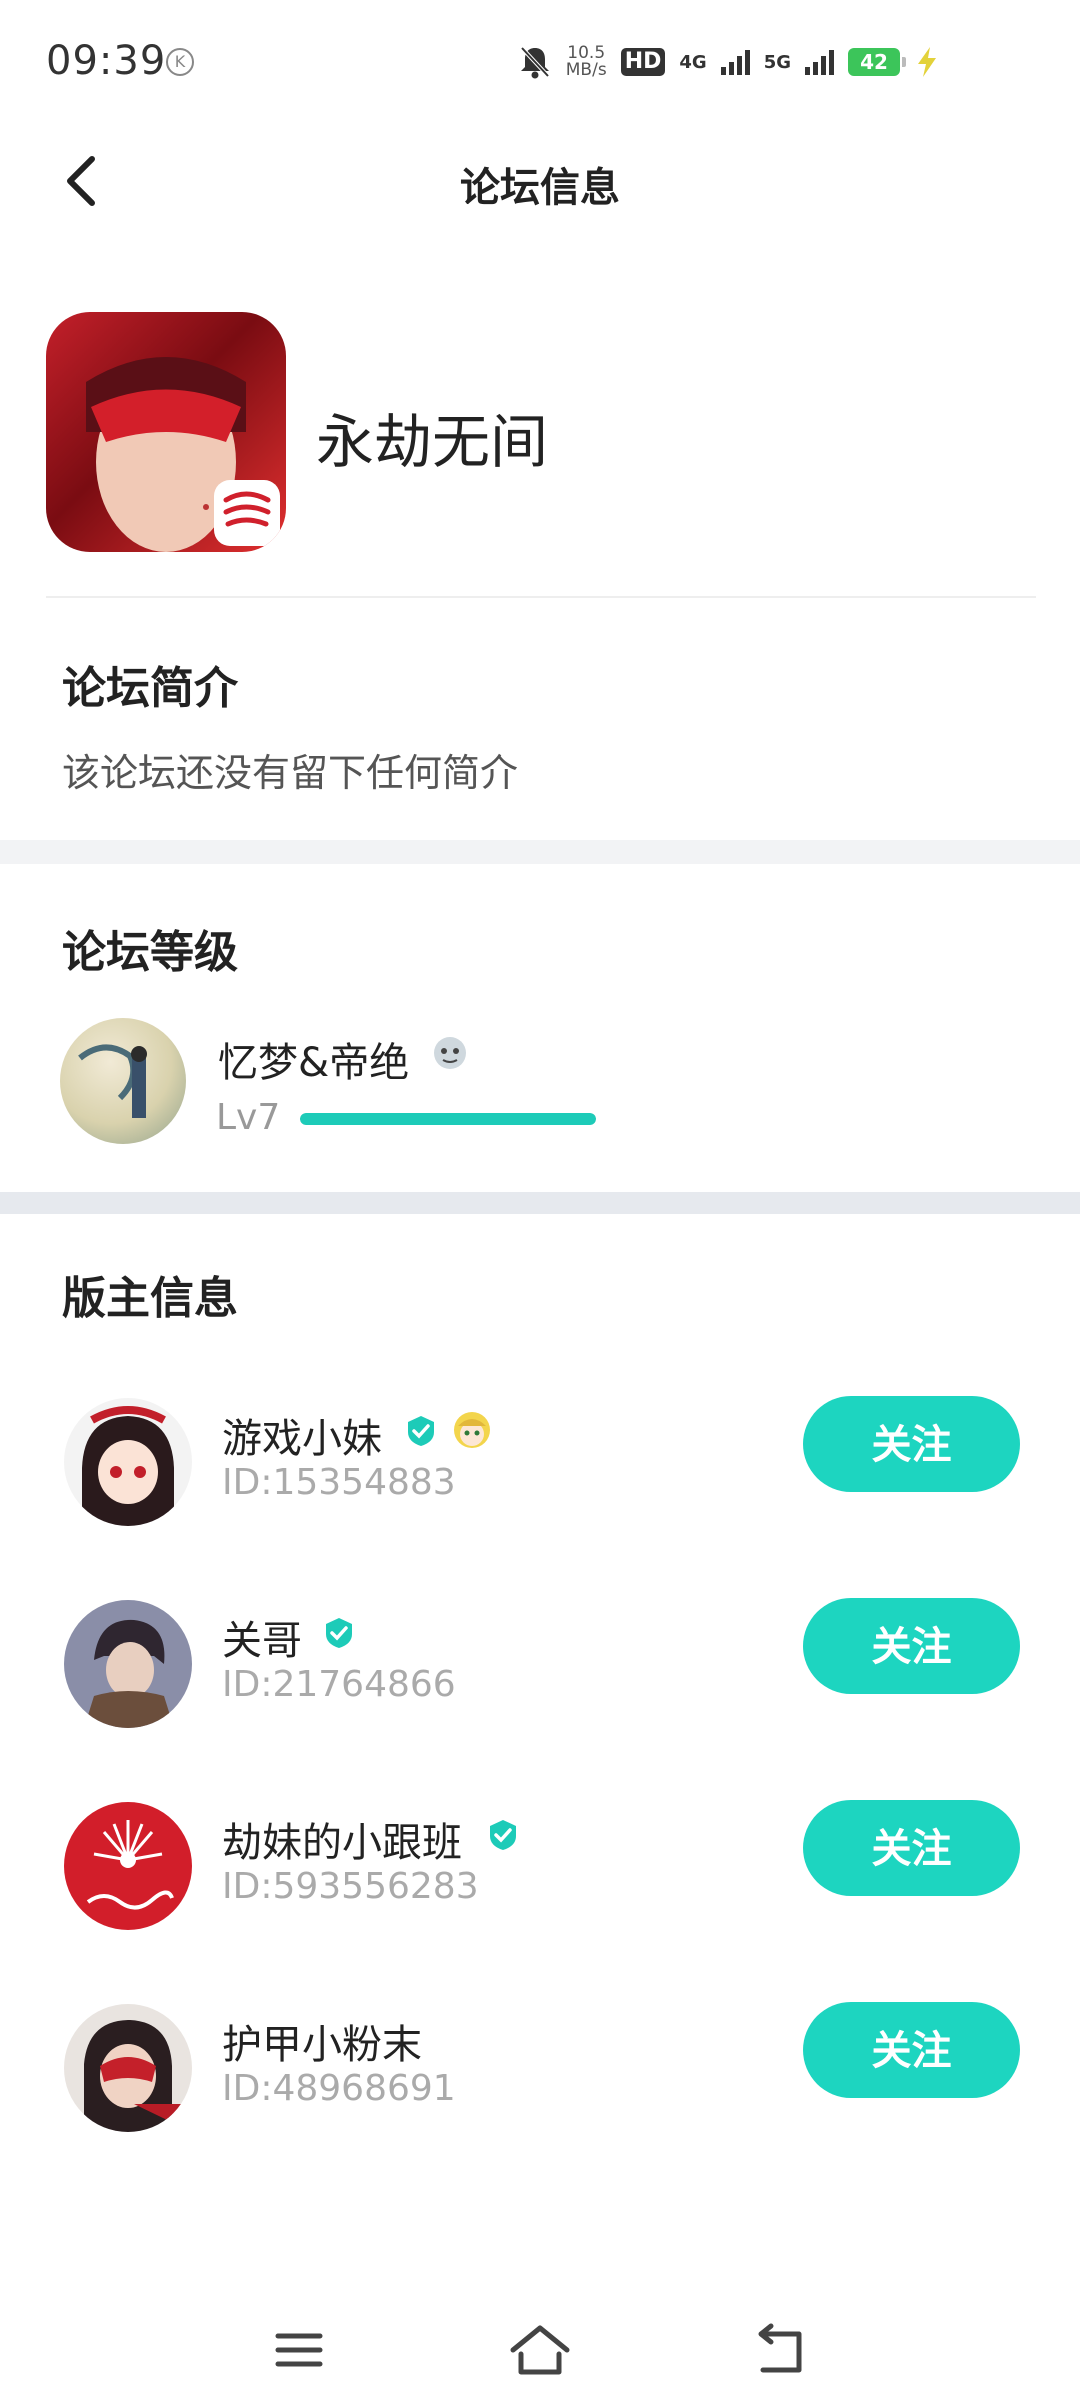 This screenshot has width=1080, height=2408. What do you see at coordinates (166, 432) in the screenshot?
I see `forum-logo` at bounding box center [166, 432].